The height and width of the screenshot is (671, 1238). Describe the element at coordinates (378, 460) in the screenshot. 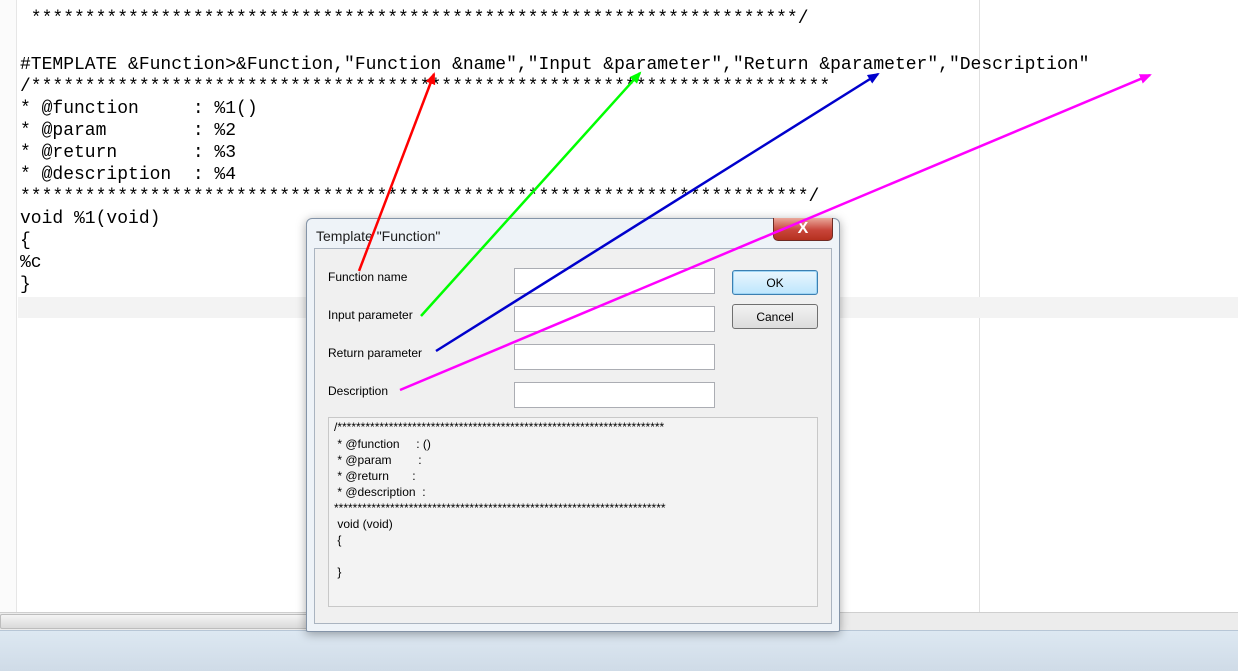

I see `preview-line: * @param :` at that location.